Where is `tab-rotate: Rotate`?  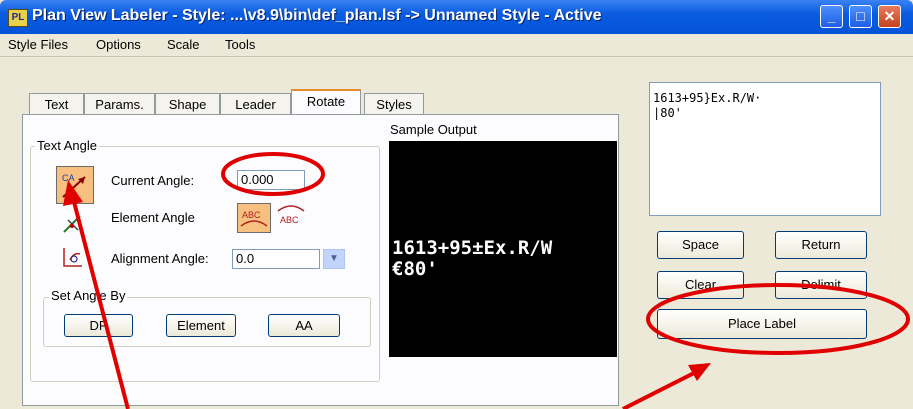
tab-rotate: Rotate is located at coordinates (326, 102).